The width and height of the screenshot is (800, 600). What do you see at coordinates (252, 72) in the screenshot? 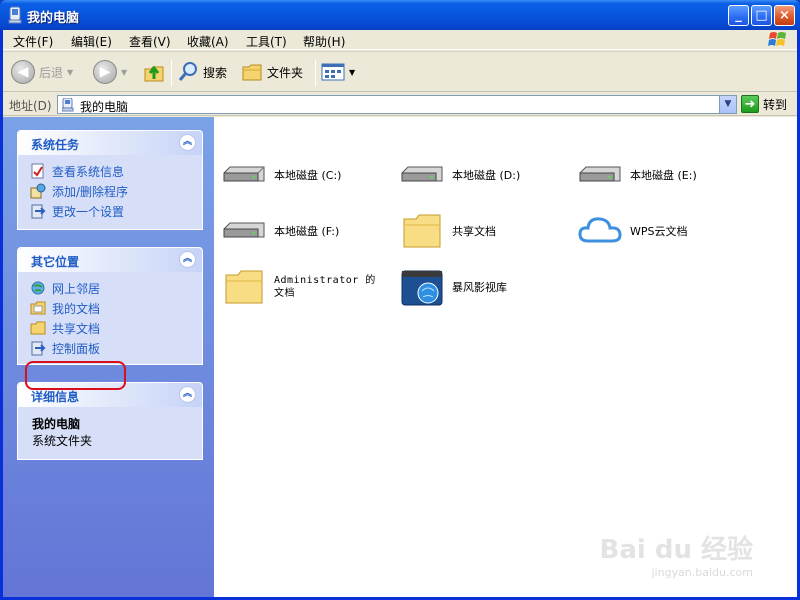
I see `folders-icon` at bounding box center [252, 72].